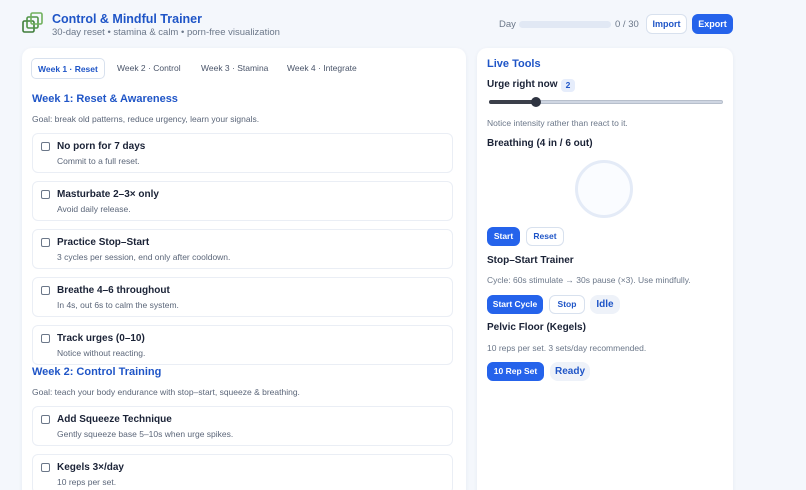 Image resolution: width=806 pixels, height=490 pixels. Describe the element at coordinates (536, 327) in the screenshot. I see `kegels-label: Pelvic Floor (Kegels)` at that location.